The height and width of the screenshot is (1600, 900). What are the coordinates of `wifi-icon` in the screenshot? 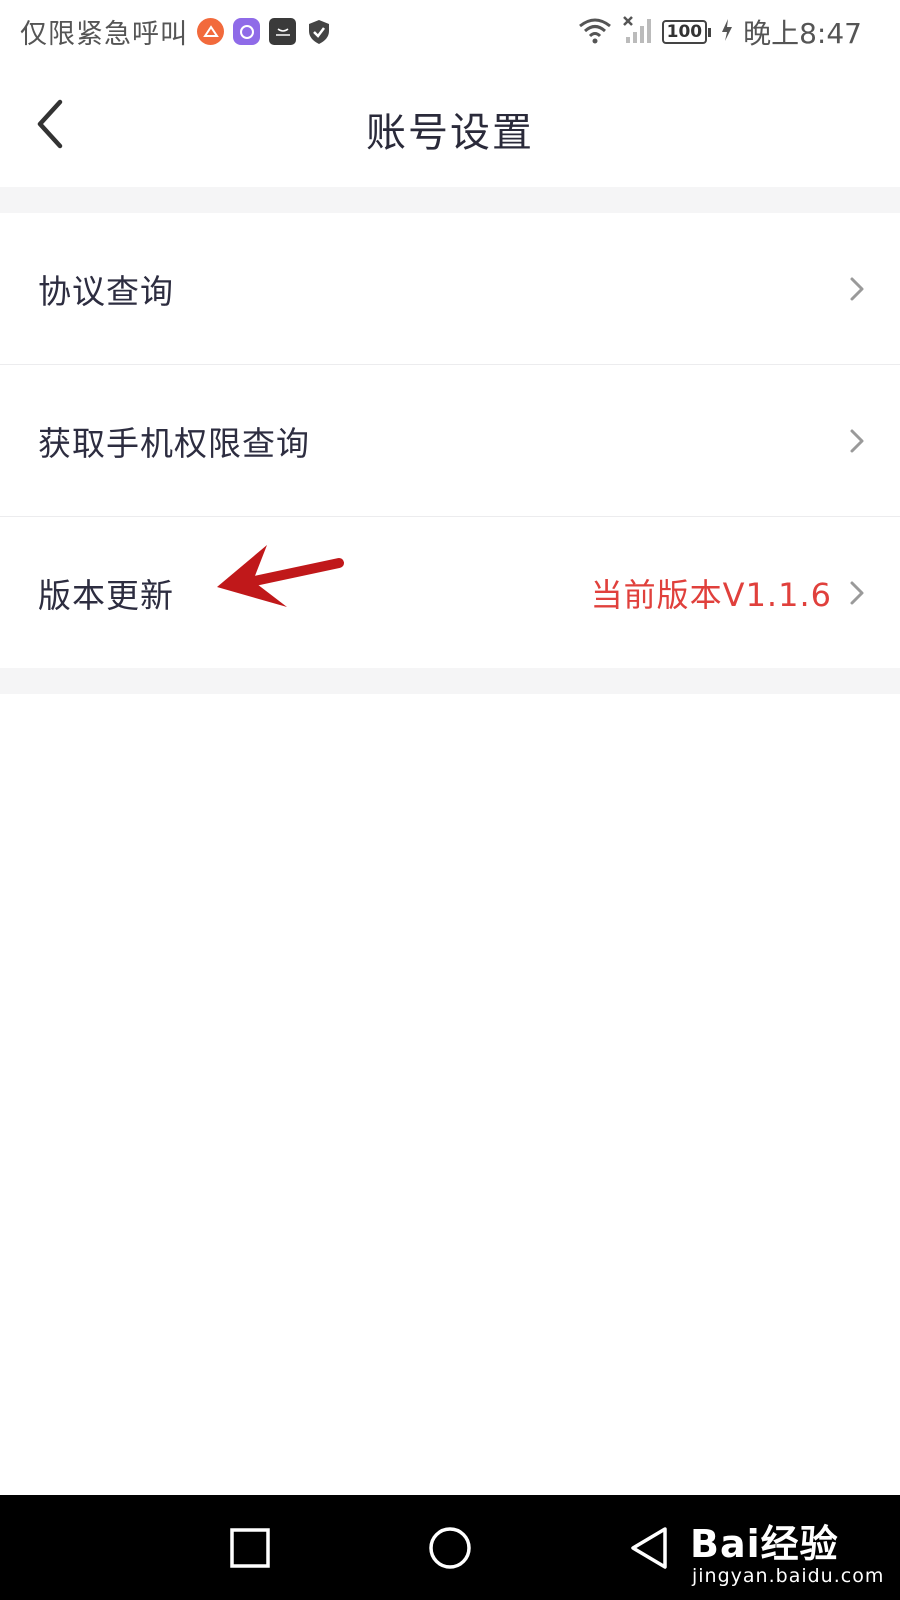 It's located at (595, 32).